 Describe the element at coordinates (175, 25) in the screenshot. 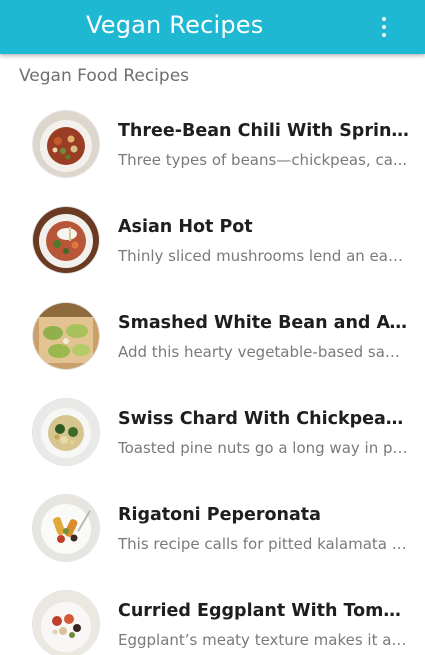

I see `app-title: Vegan Recipes` at that location.